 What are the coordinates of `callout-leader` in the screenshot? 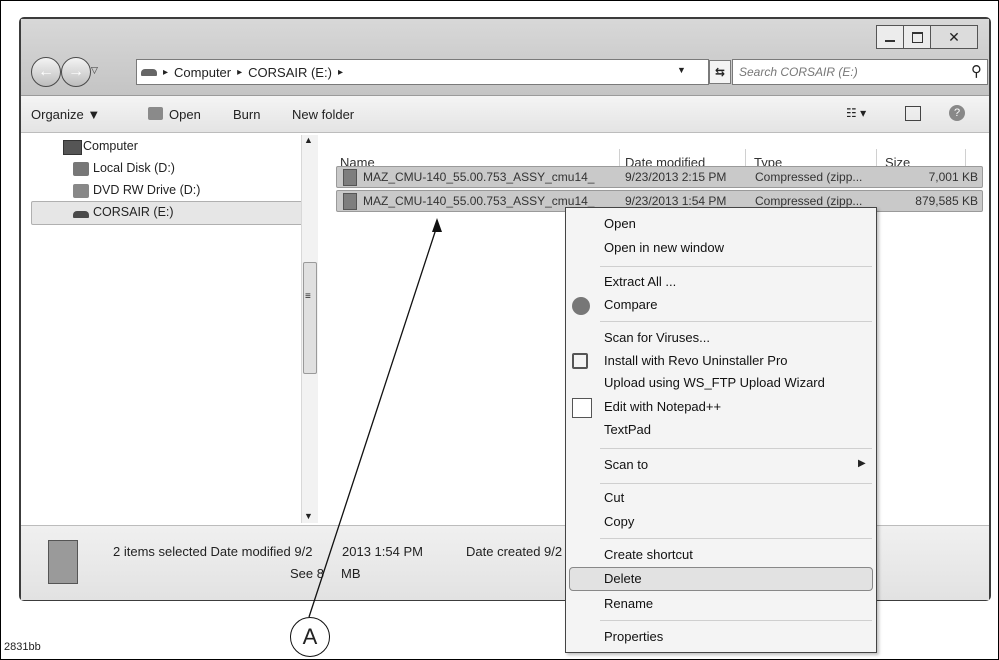 It's located at (375, 418).